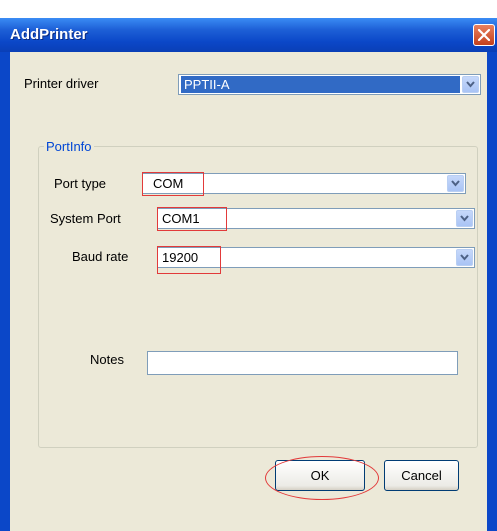 The width and height of the screenshot is (497, 531). I want to click on baud-rate-label: Baud rate, so click(100, 256).